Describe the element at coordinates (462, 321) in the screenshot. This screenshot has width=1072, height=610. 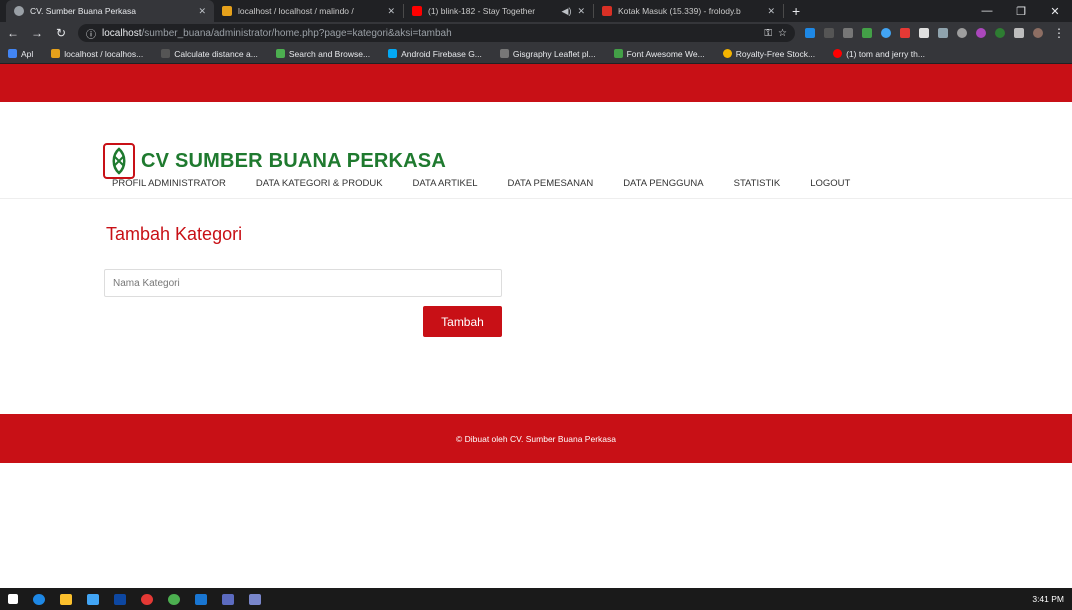
I see `tambah-button: Tambah` at that location.